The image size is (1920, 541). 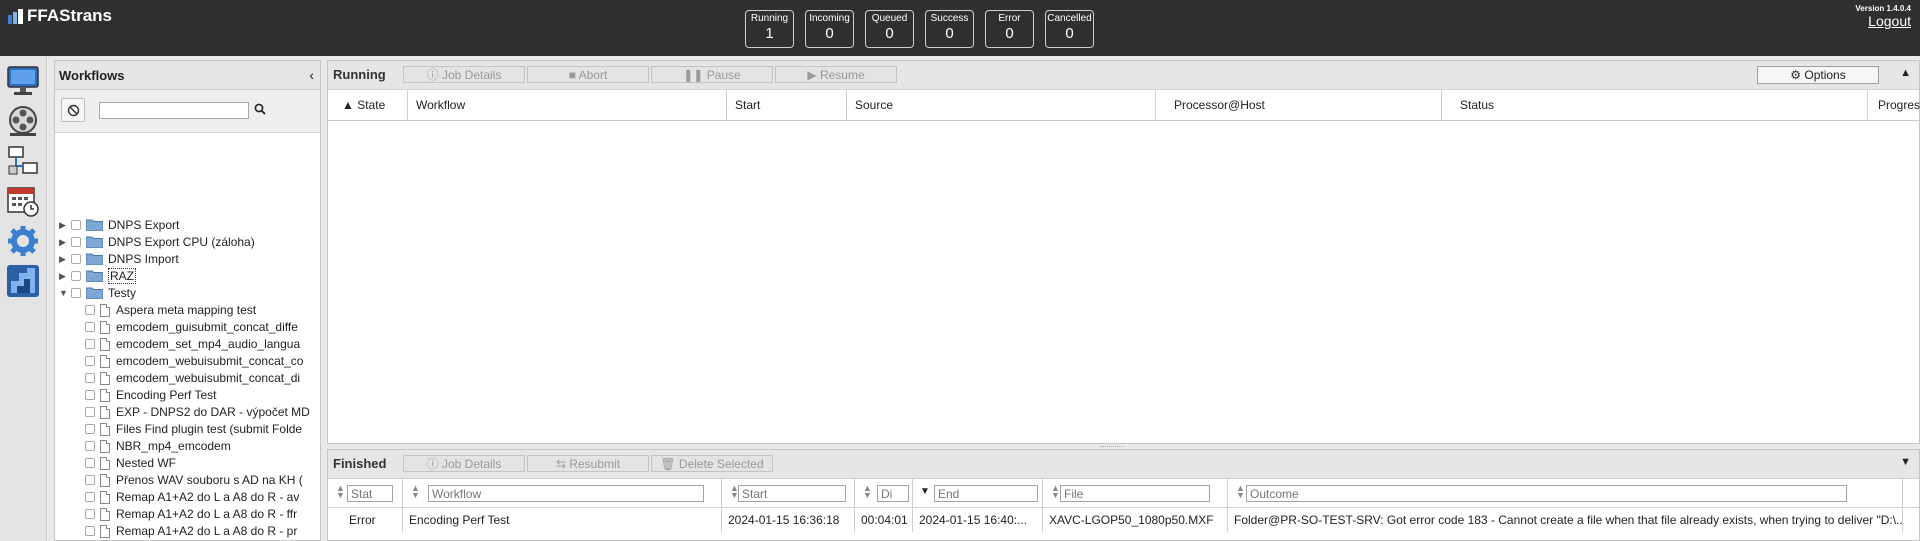 What do you see at coordinates (1009, 29) in the screenshot?
I see `status-error: Error 0` at bounding box center [1009, 29].